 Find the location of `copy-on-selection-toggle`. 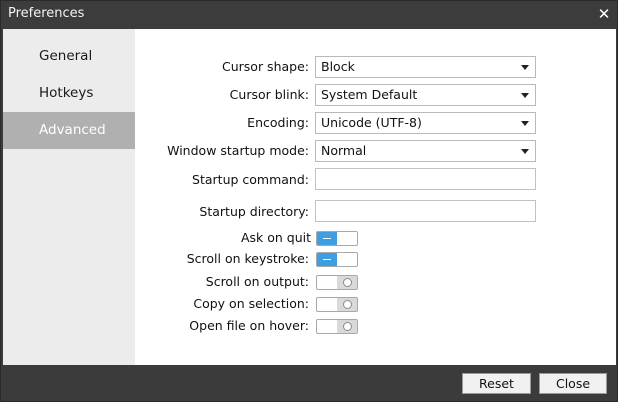

copy-on-selection-toggle is located at coordinates (337, 304).